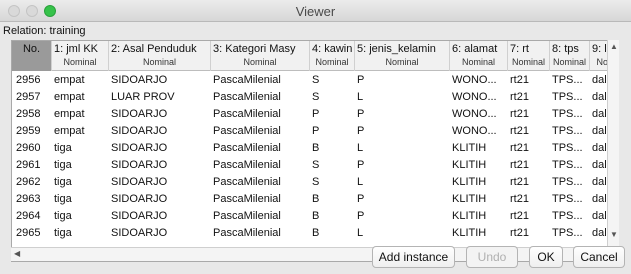 Image resolution: width=631 pixels, height=274 pixels. I want to click on cell-no: 2963, so click(34, 199).